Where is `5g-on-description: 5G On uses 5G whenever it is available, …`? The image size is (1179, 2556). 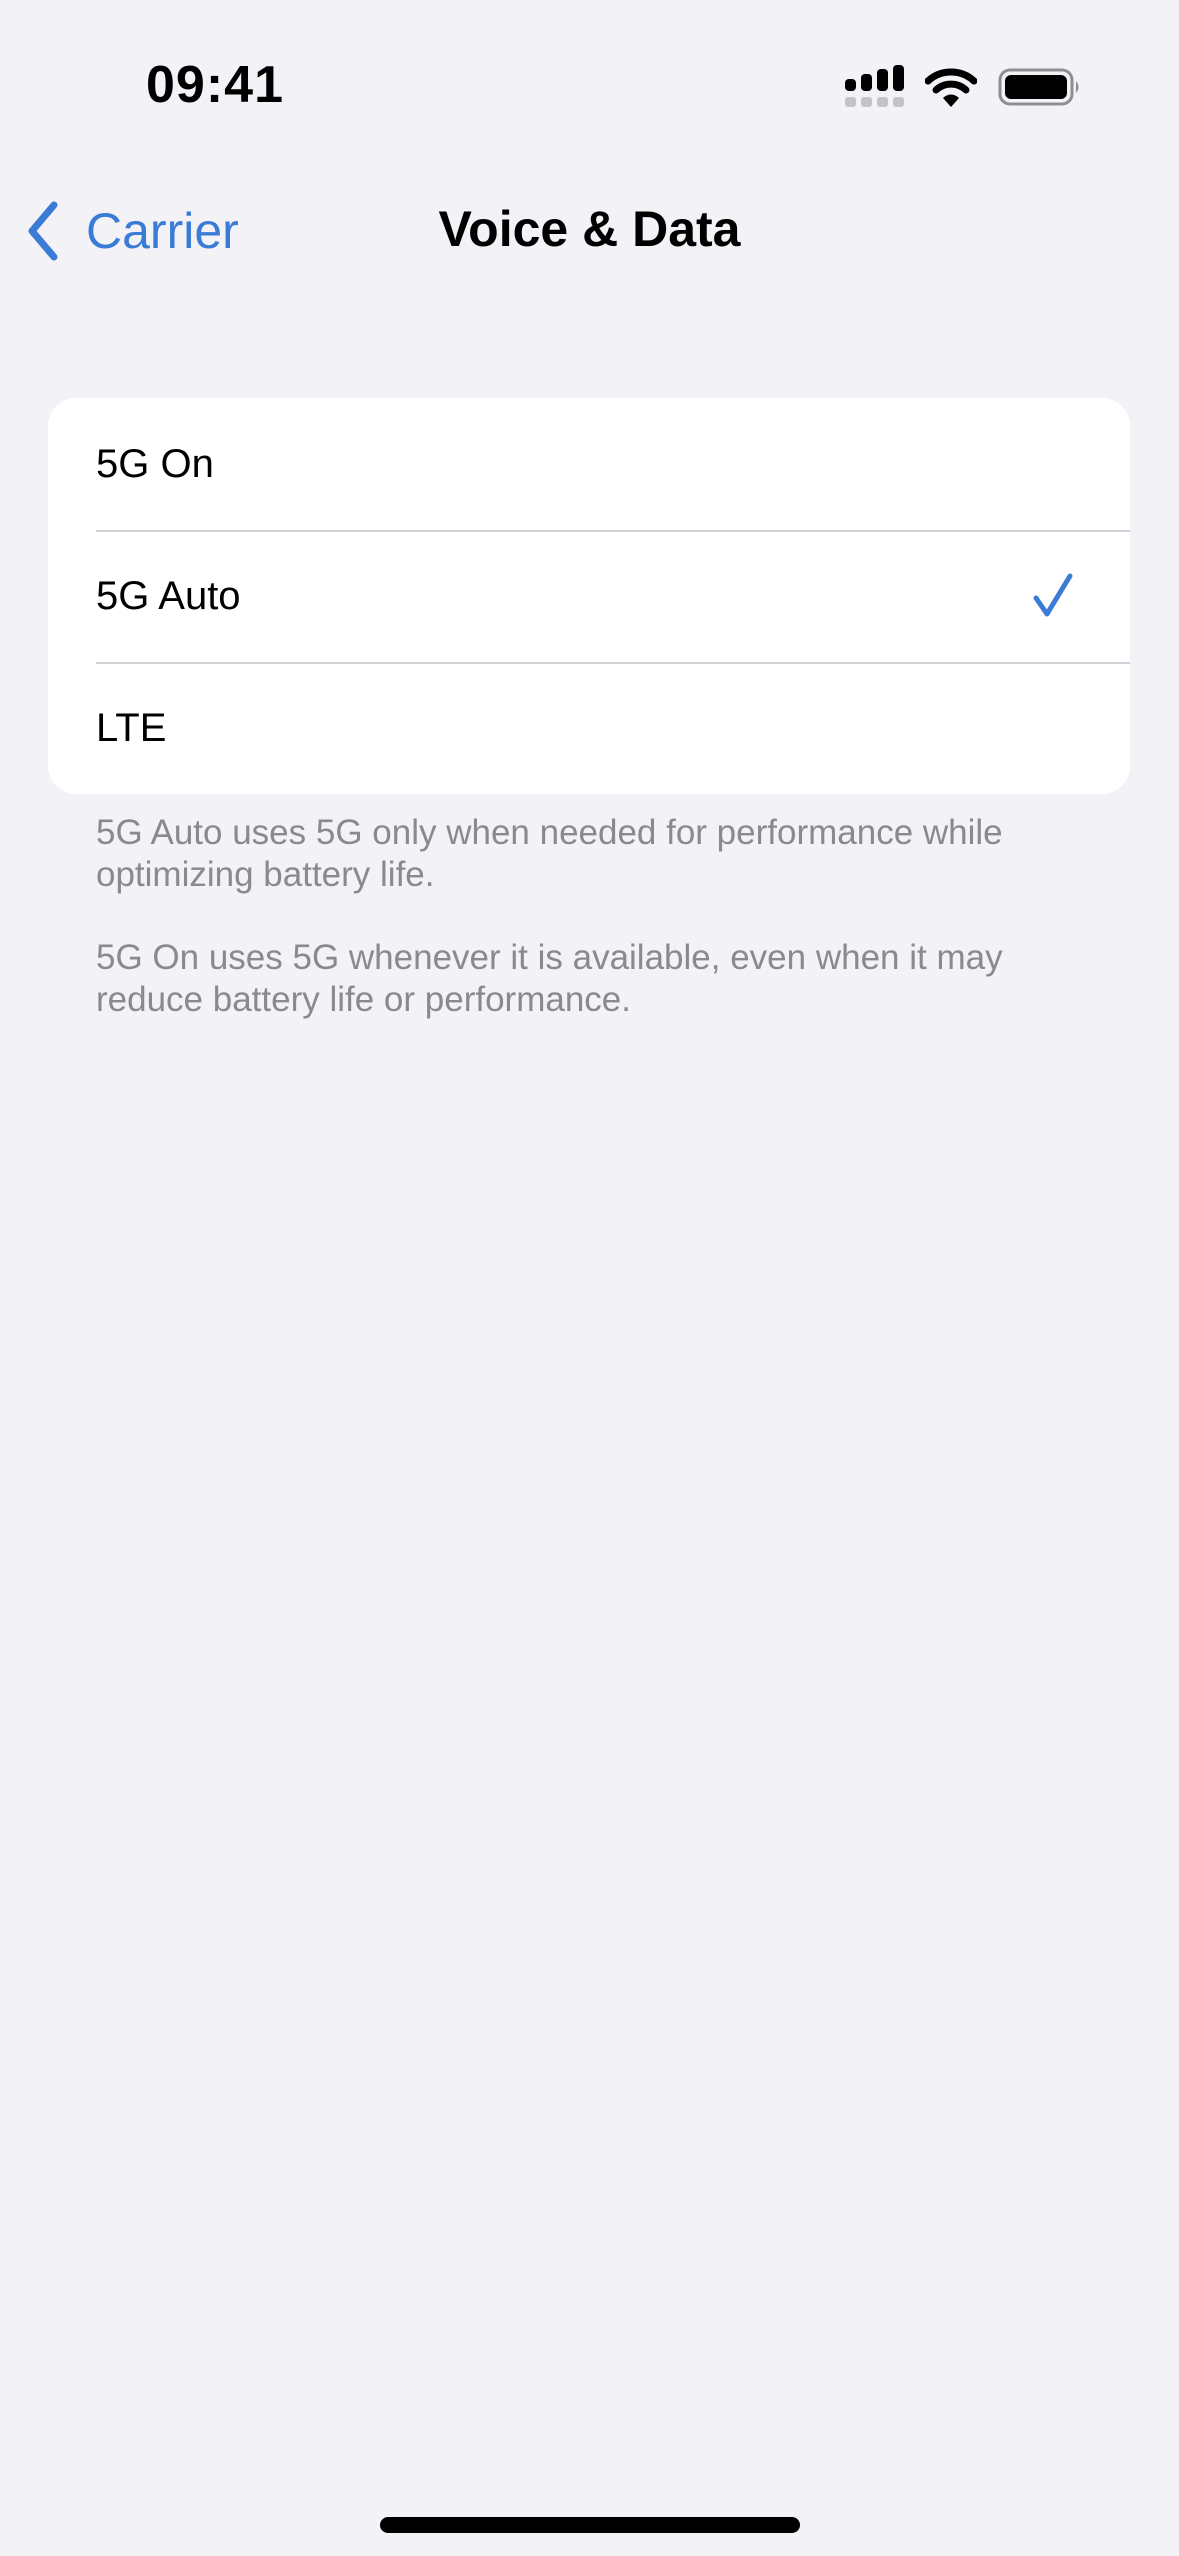
5g-on-description: 5G On uses 5G whenever it is available, … is located at coordinates (549, 978).